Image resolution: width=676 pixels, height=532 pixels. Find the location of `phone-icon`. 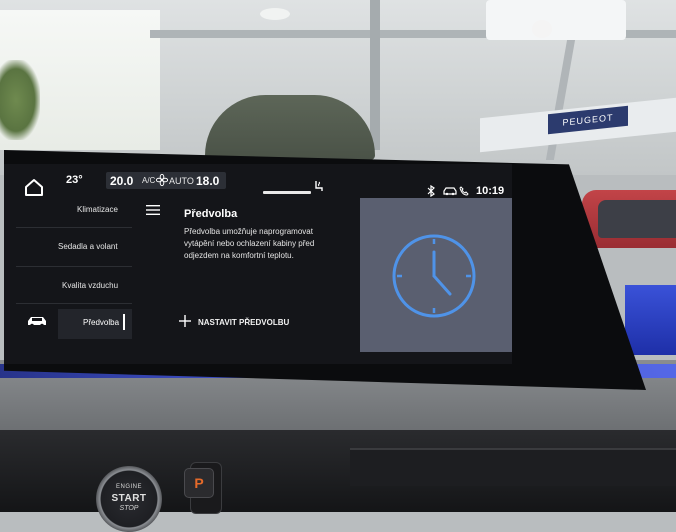

phone-icon is located at coordinates (464, 191).